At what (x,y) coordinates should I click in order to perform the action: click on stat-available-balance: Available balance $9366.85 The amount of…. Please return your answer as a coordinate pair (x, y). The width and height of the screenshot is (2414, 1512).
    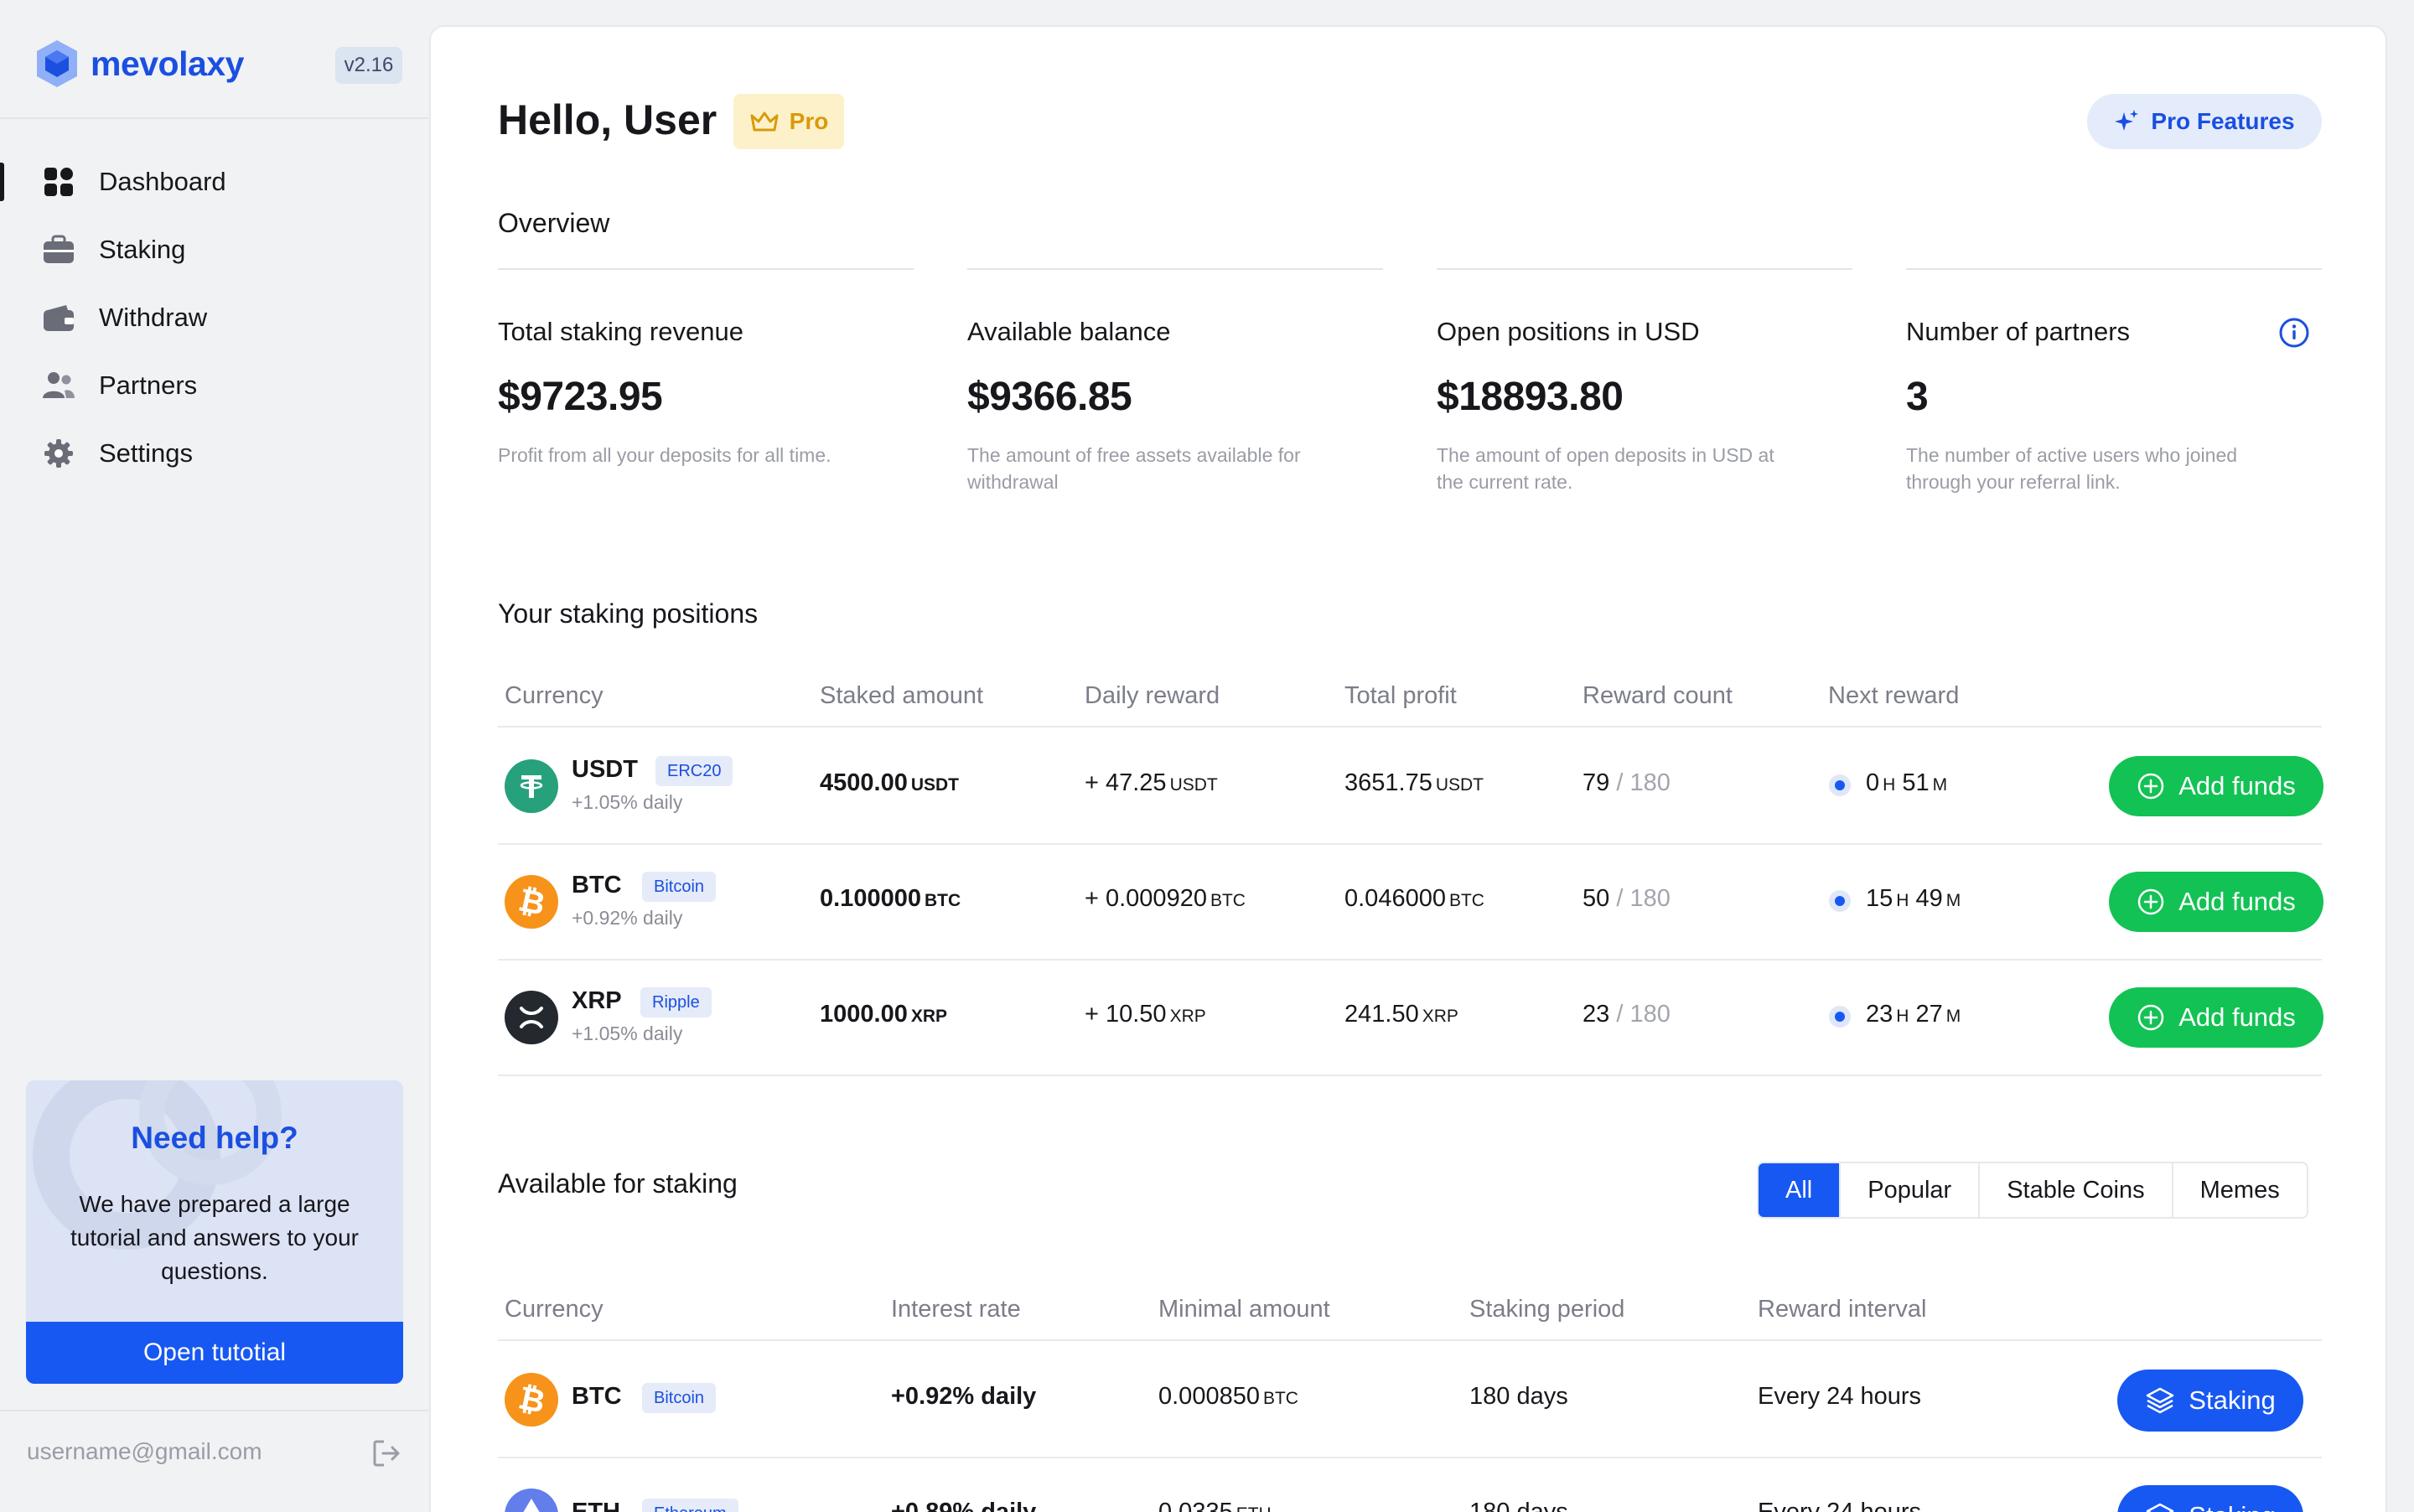
    Looking at the image, I should click on (1175, 381).